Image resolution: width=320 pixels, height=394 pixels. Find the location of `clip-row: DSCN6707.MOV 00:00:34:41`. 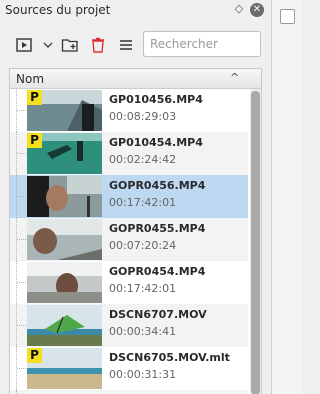

clip-row: DSCN6707.MOV 00:00:34:41 is located at coordinates (129, 325).